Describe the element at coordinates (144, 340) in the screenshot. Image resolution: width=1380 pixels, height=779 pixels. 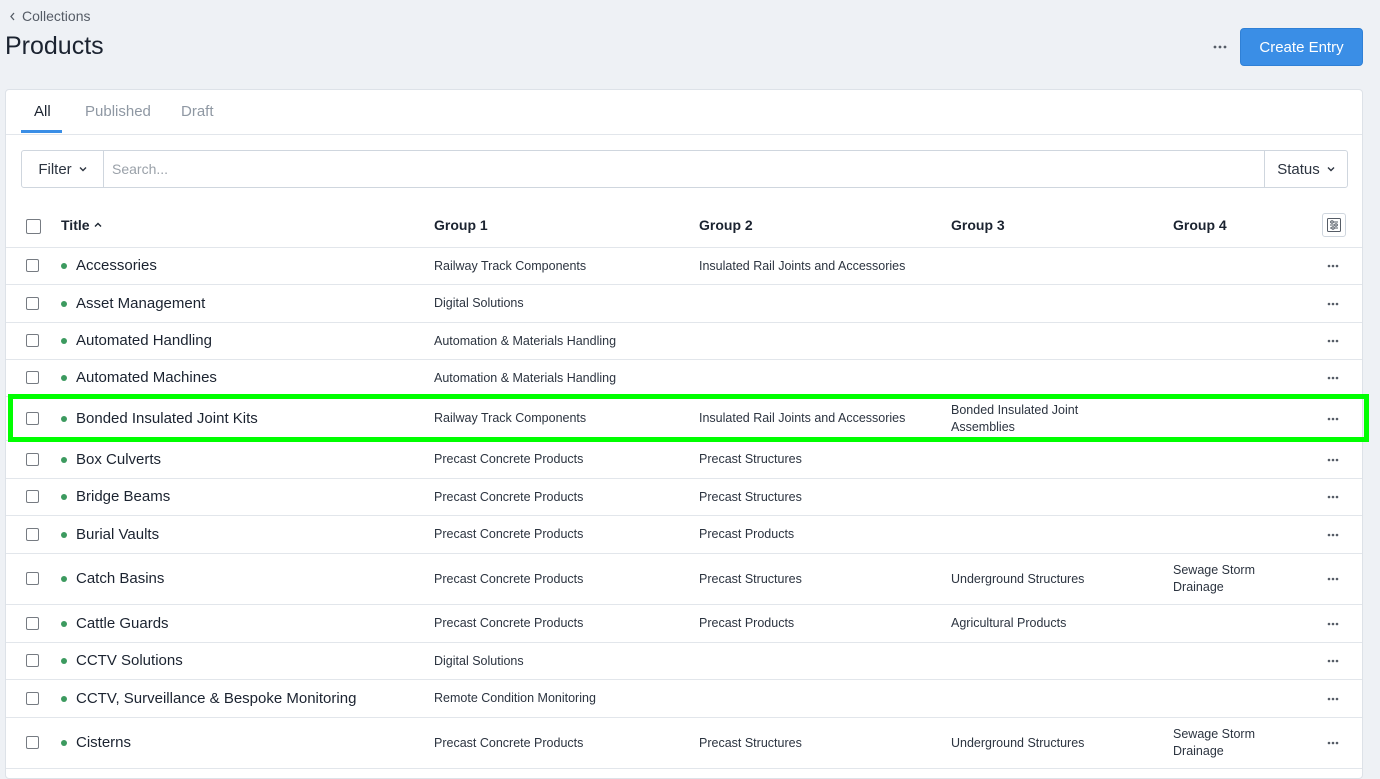
I see `entry-title-link: Automated Handling` at that location.